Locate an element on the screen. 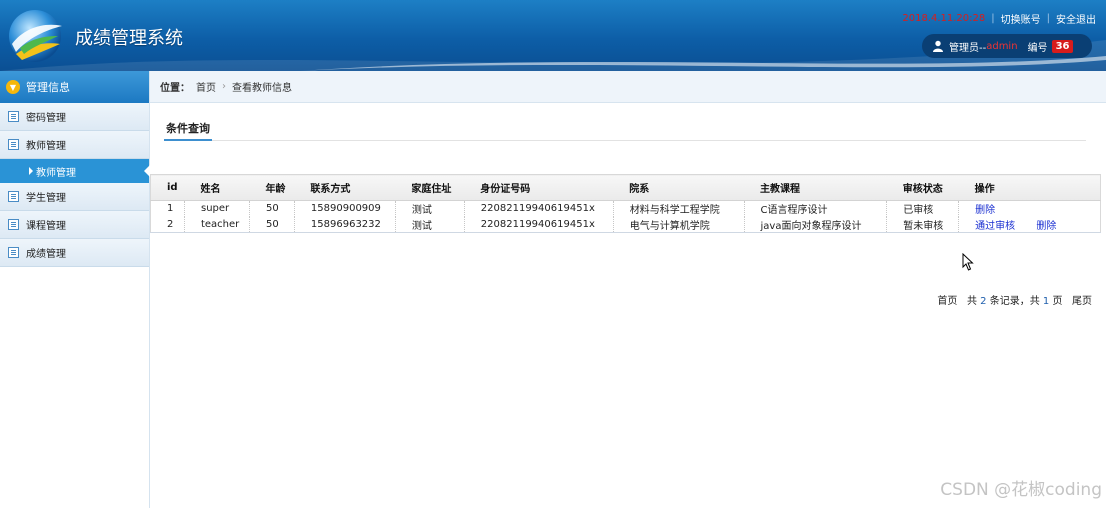 The height and width of the screenshot is (508, 1106). system-logo-icon is located at coordinates (35, 36).